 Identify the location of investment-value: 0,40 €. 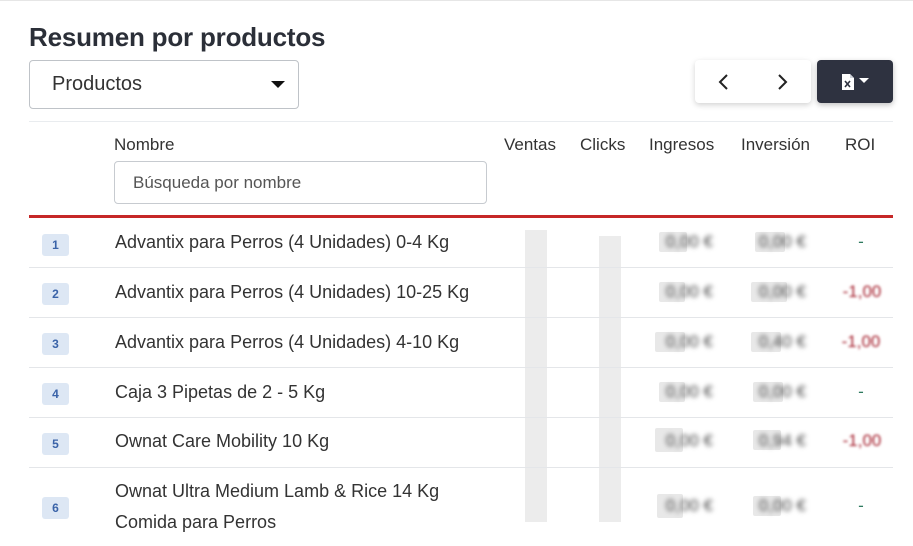
(782, 341).